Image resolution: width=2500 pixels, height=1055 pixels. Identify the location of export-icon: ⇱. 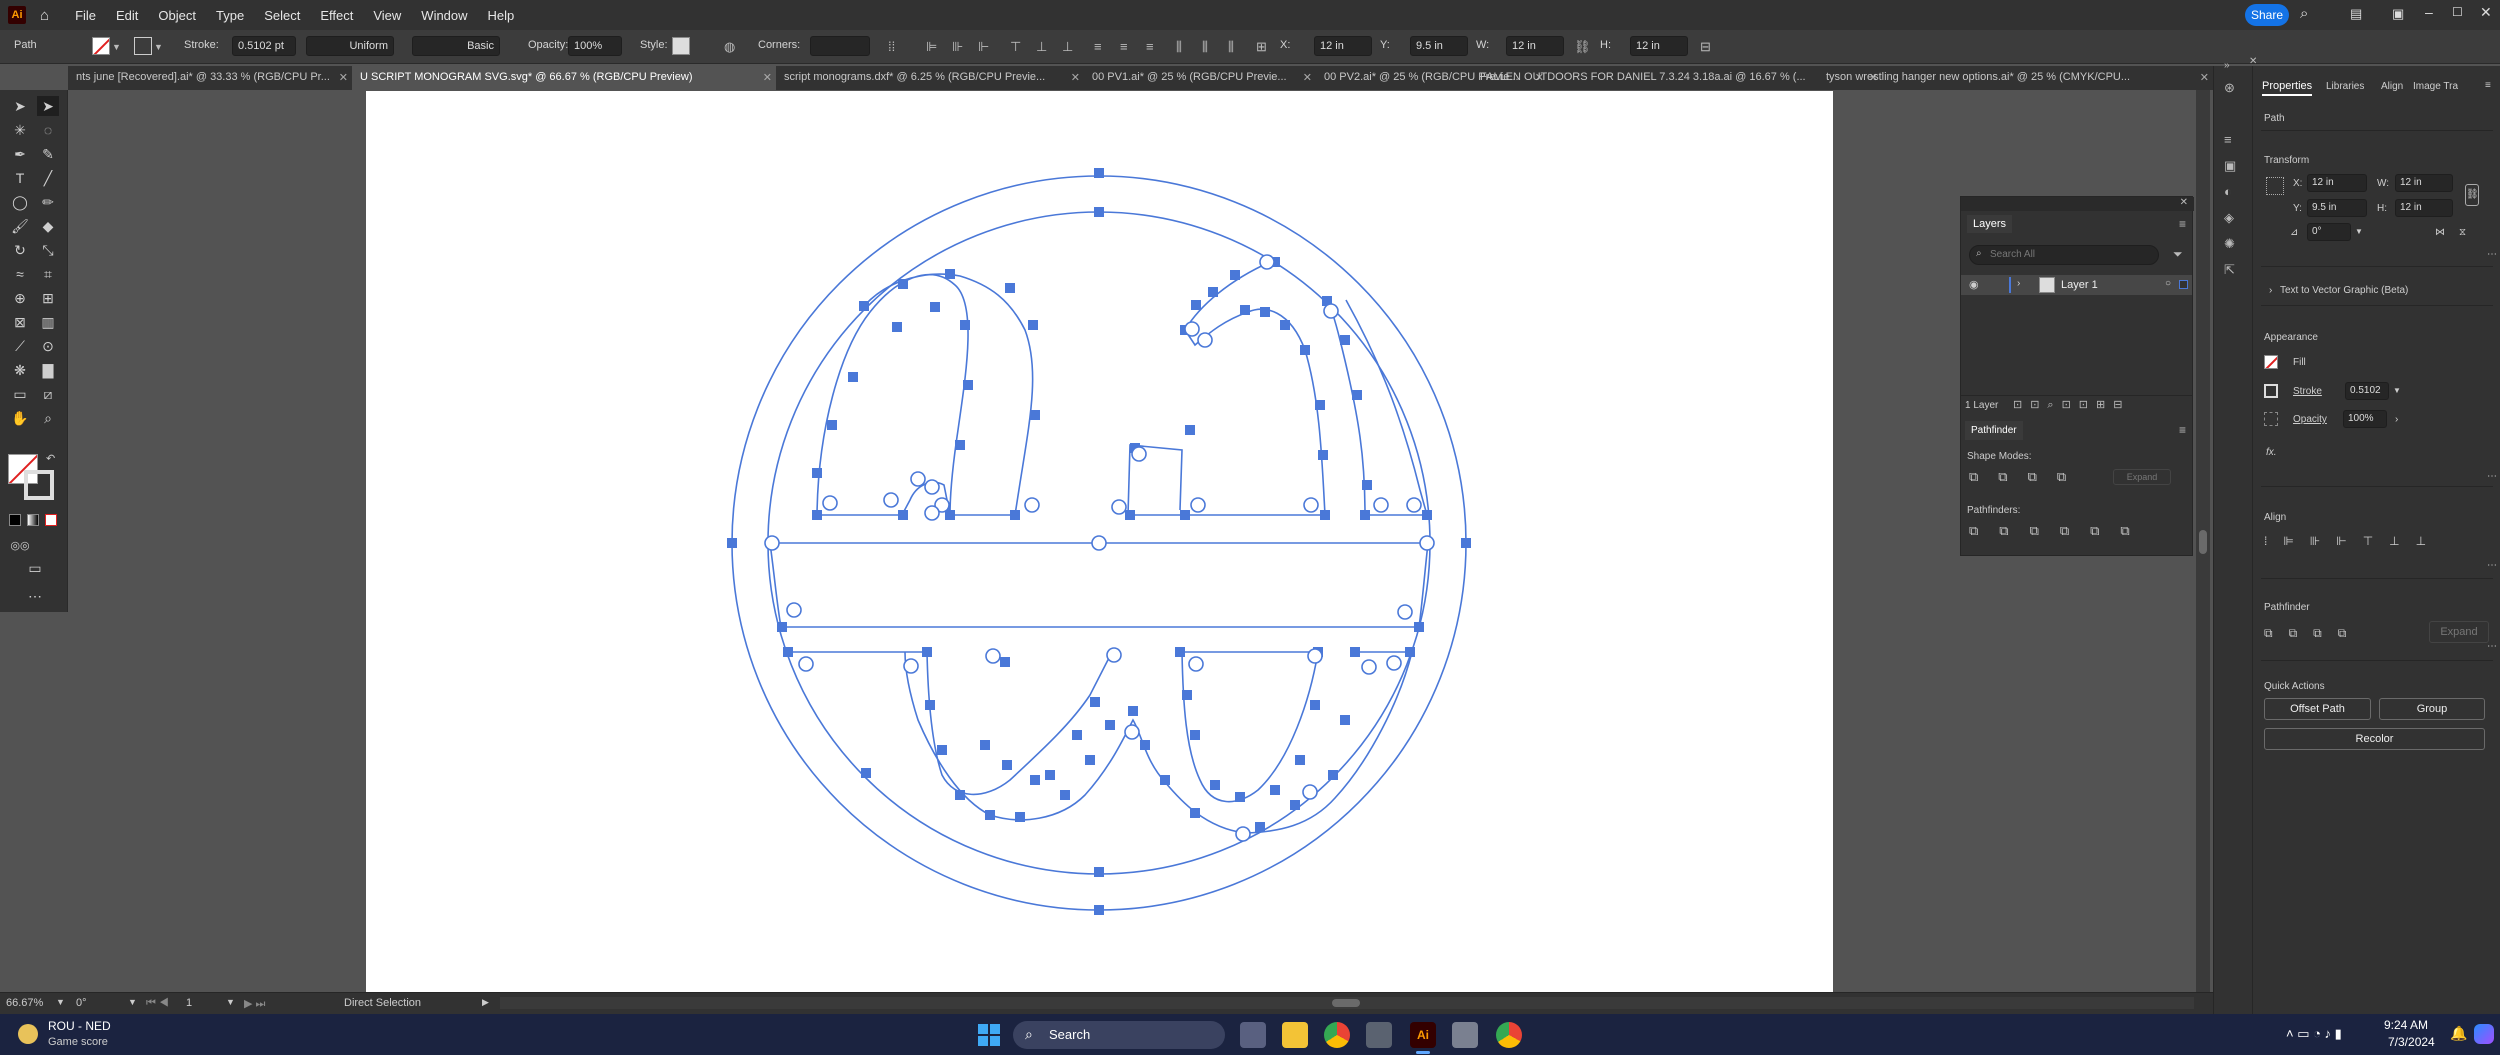
(2229, 270).